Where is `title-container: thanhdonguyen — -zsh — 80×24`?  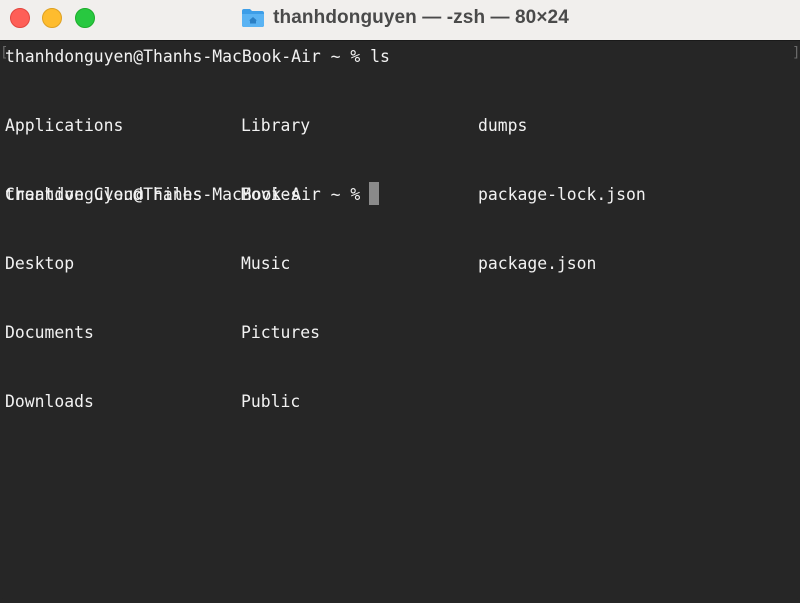 title-container: thanhdonguyen — -zsh — 80×24 is located at coordinates (400, 18).